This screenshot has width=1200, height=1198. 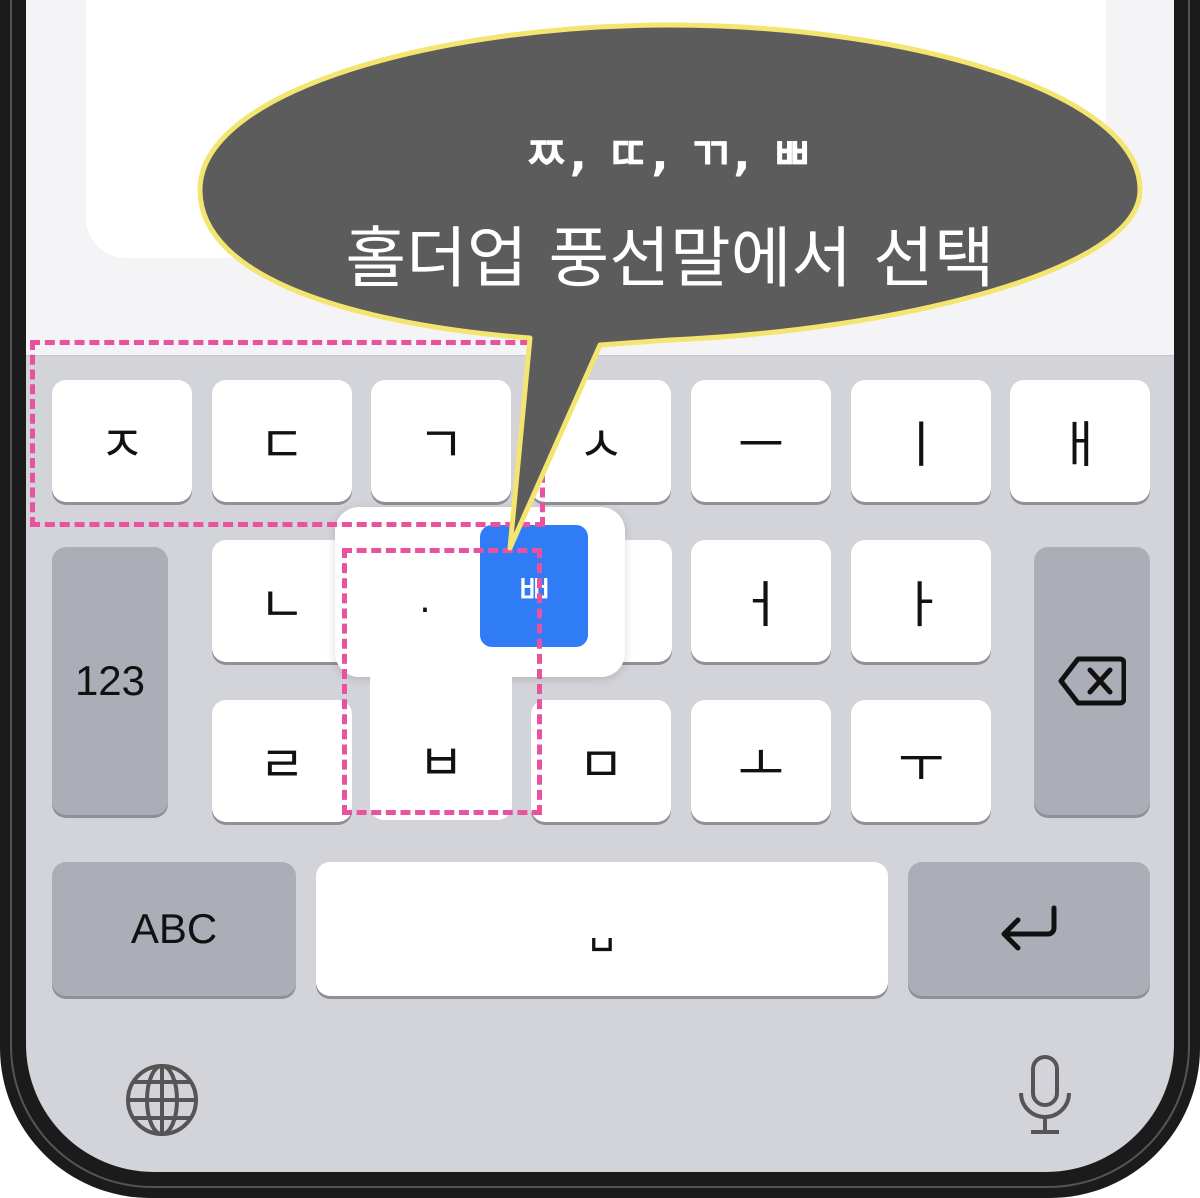 I want to click on key-u: ㅜ, so click(x=921, y=761).